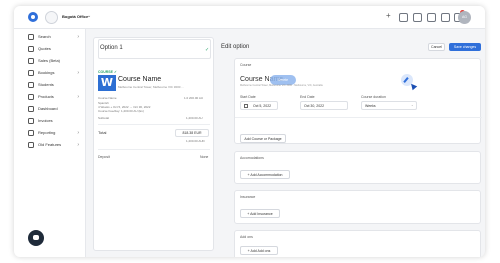 The image size is (500, 263). Describe the element at coordinates (413, 86) in the screenshot. I see `cursor-icon` at that location.